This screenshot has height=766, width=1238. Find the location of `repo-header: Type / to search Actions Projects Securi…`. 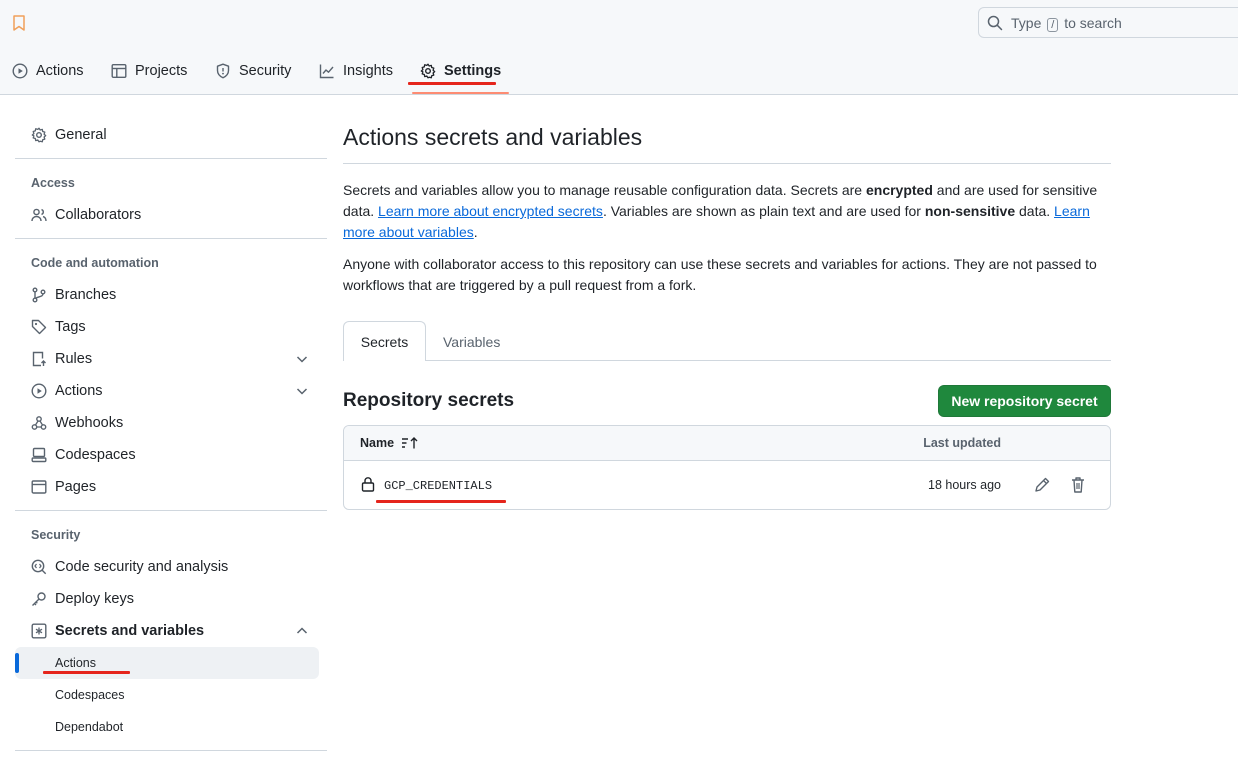

repo-header: Type / to search Actions Projects Securi… is located at coordinates (619, 47).